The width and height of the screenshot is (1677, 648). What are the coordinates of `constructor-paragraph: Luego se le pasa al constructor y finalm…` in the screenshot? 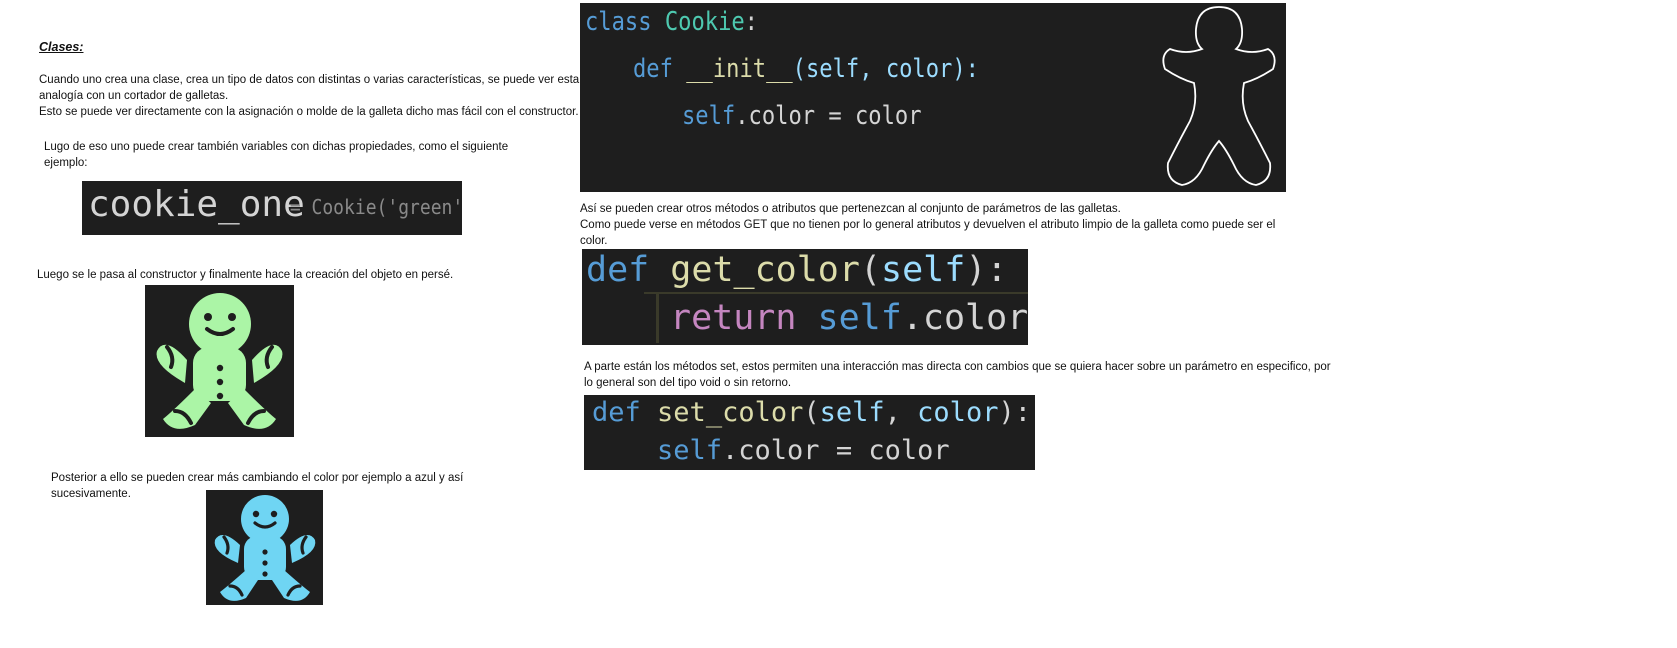 It's located at (245, 275).